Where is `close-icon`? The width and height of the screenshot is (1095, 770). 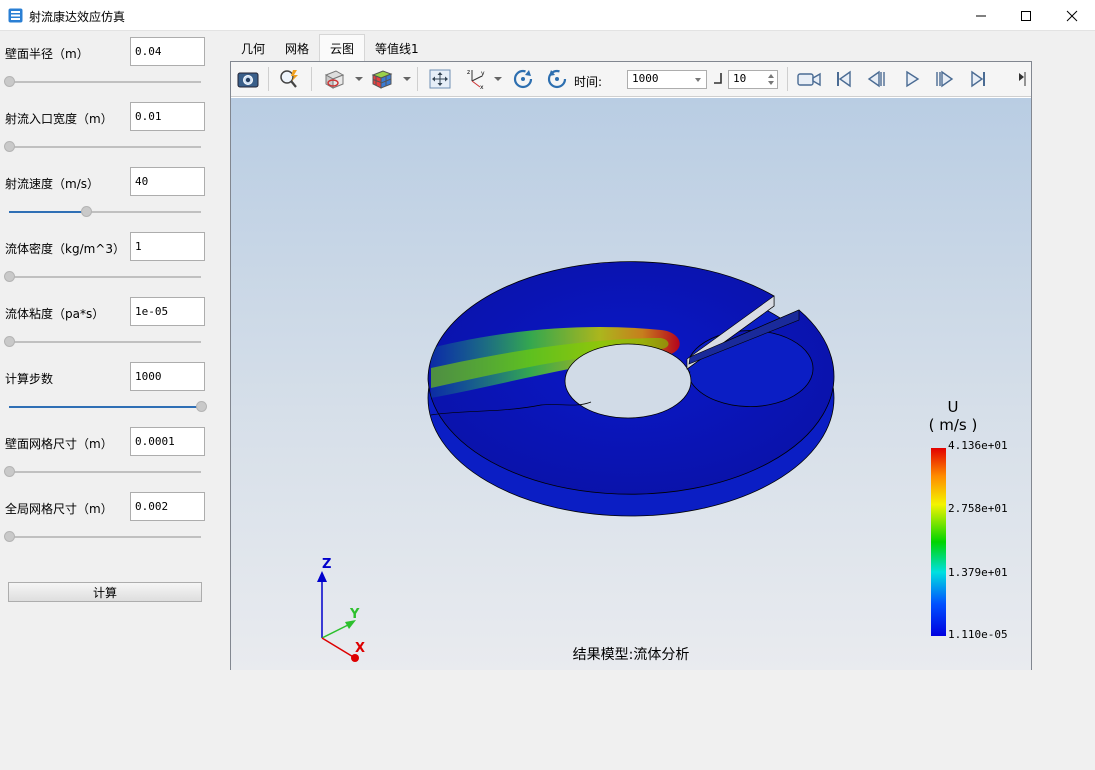 close-icon is located at coordinates (1072, 15).